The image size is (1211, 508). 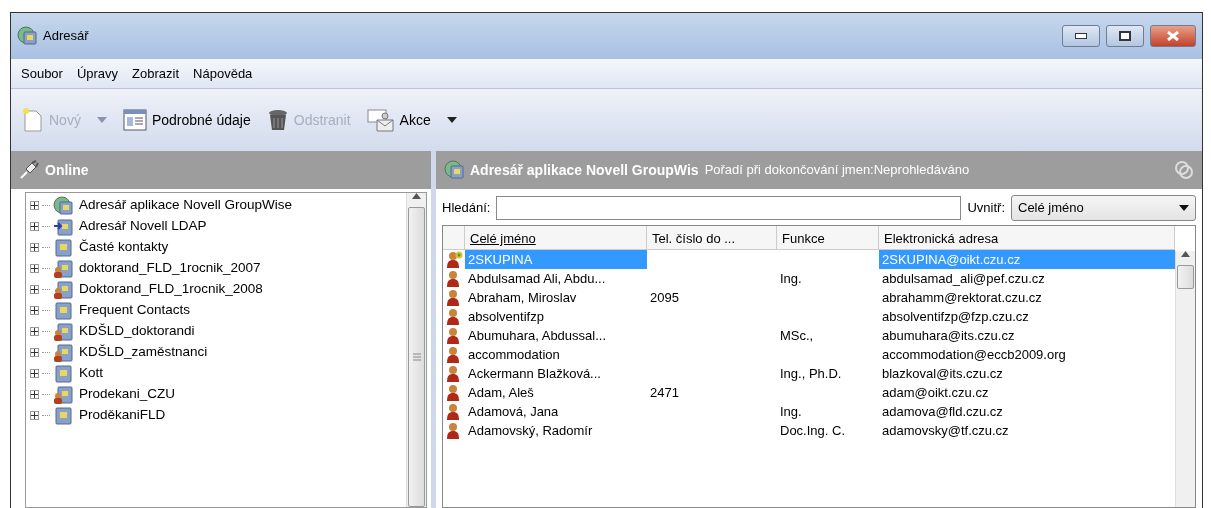 I want to click on search-field, so click(x=729, y=208).